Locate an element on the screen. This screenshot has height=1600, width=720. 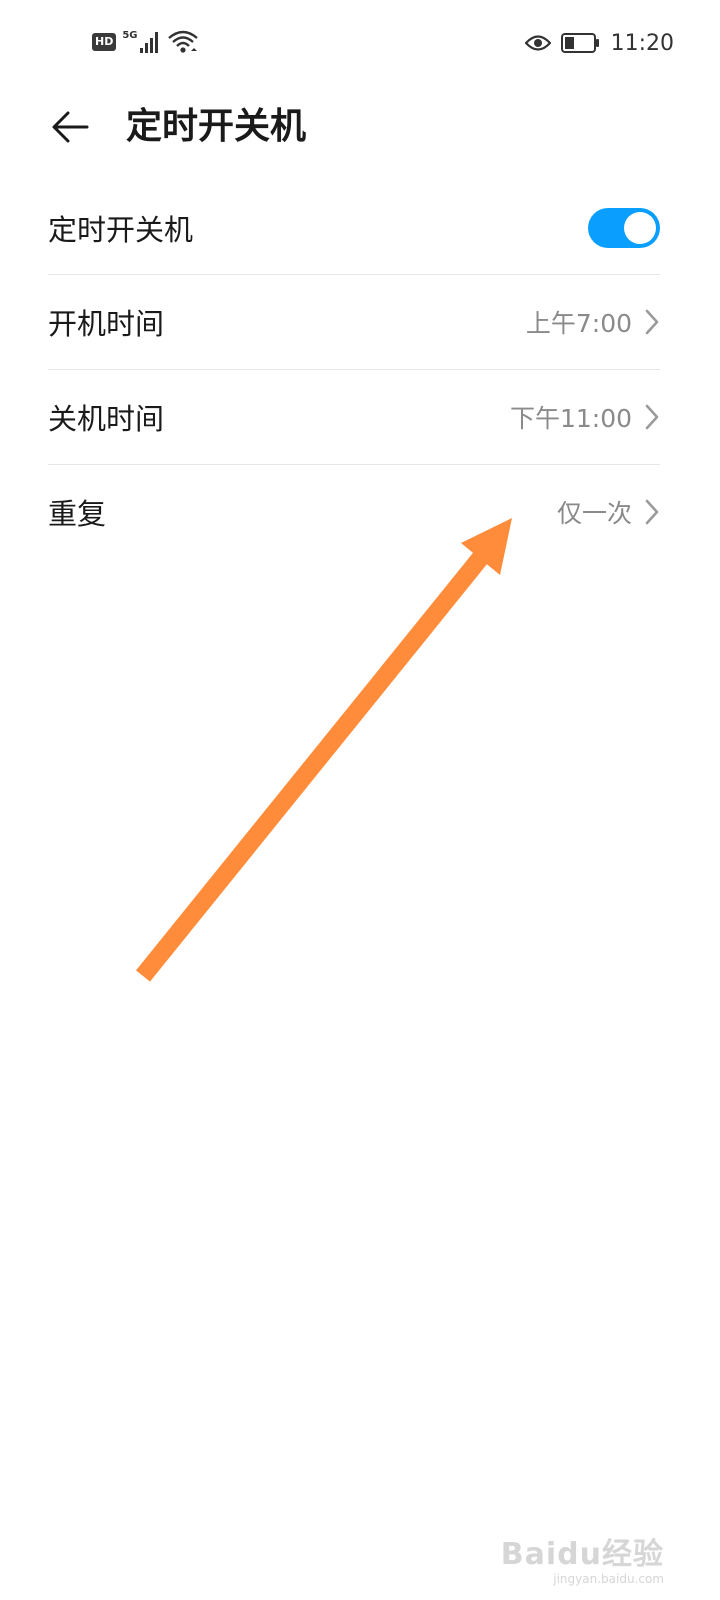
power-off-time-value: 下午11:00 is located at coordinates (570, 418).